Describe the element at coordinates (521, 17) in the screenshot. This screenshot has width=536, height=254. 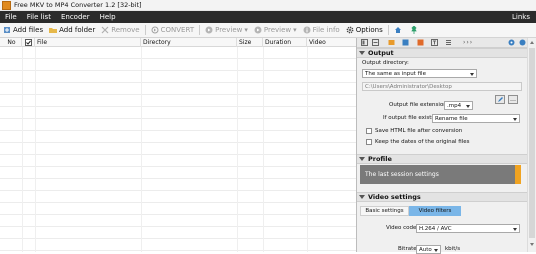
I see `menu-links: Links` at that location.